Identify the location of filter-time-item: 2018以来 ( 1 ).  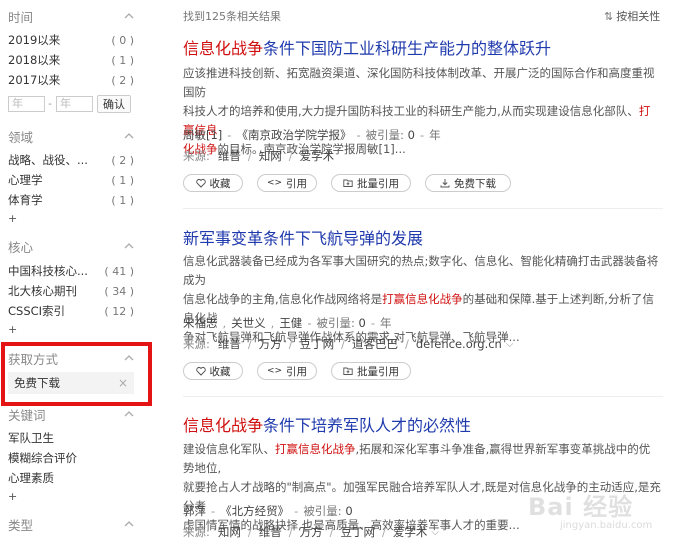
(71, 60).